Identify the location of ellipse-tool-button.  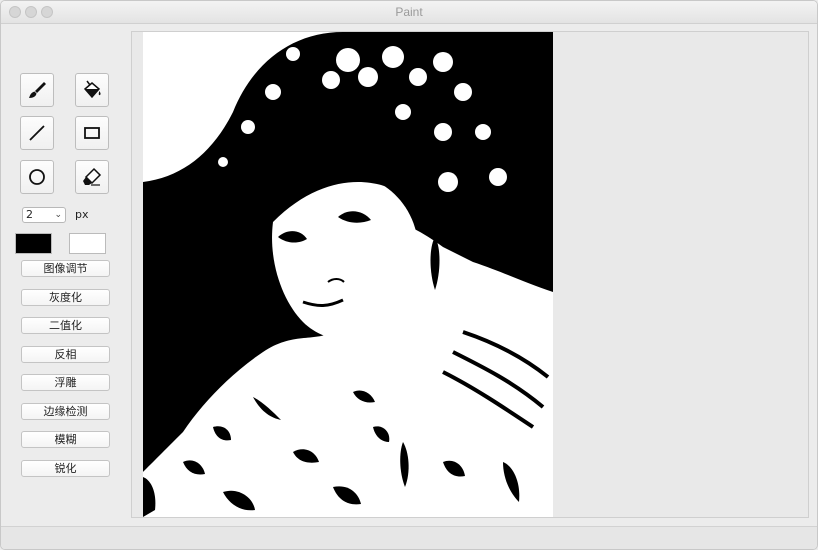
(37, 177).